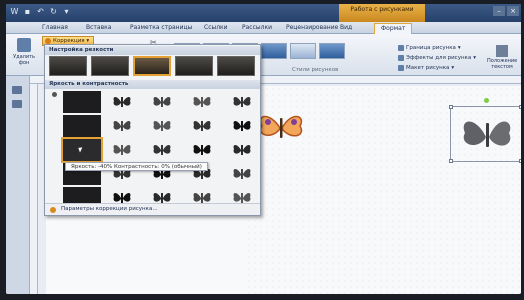 This screenshot has height=300, width=524. I want to click on word-icon: W, so click(14, 11).